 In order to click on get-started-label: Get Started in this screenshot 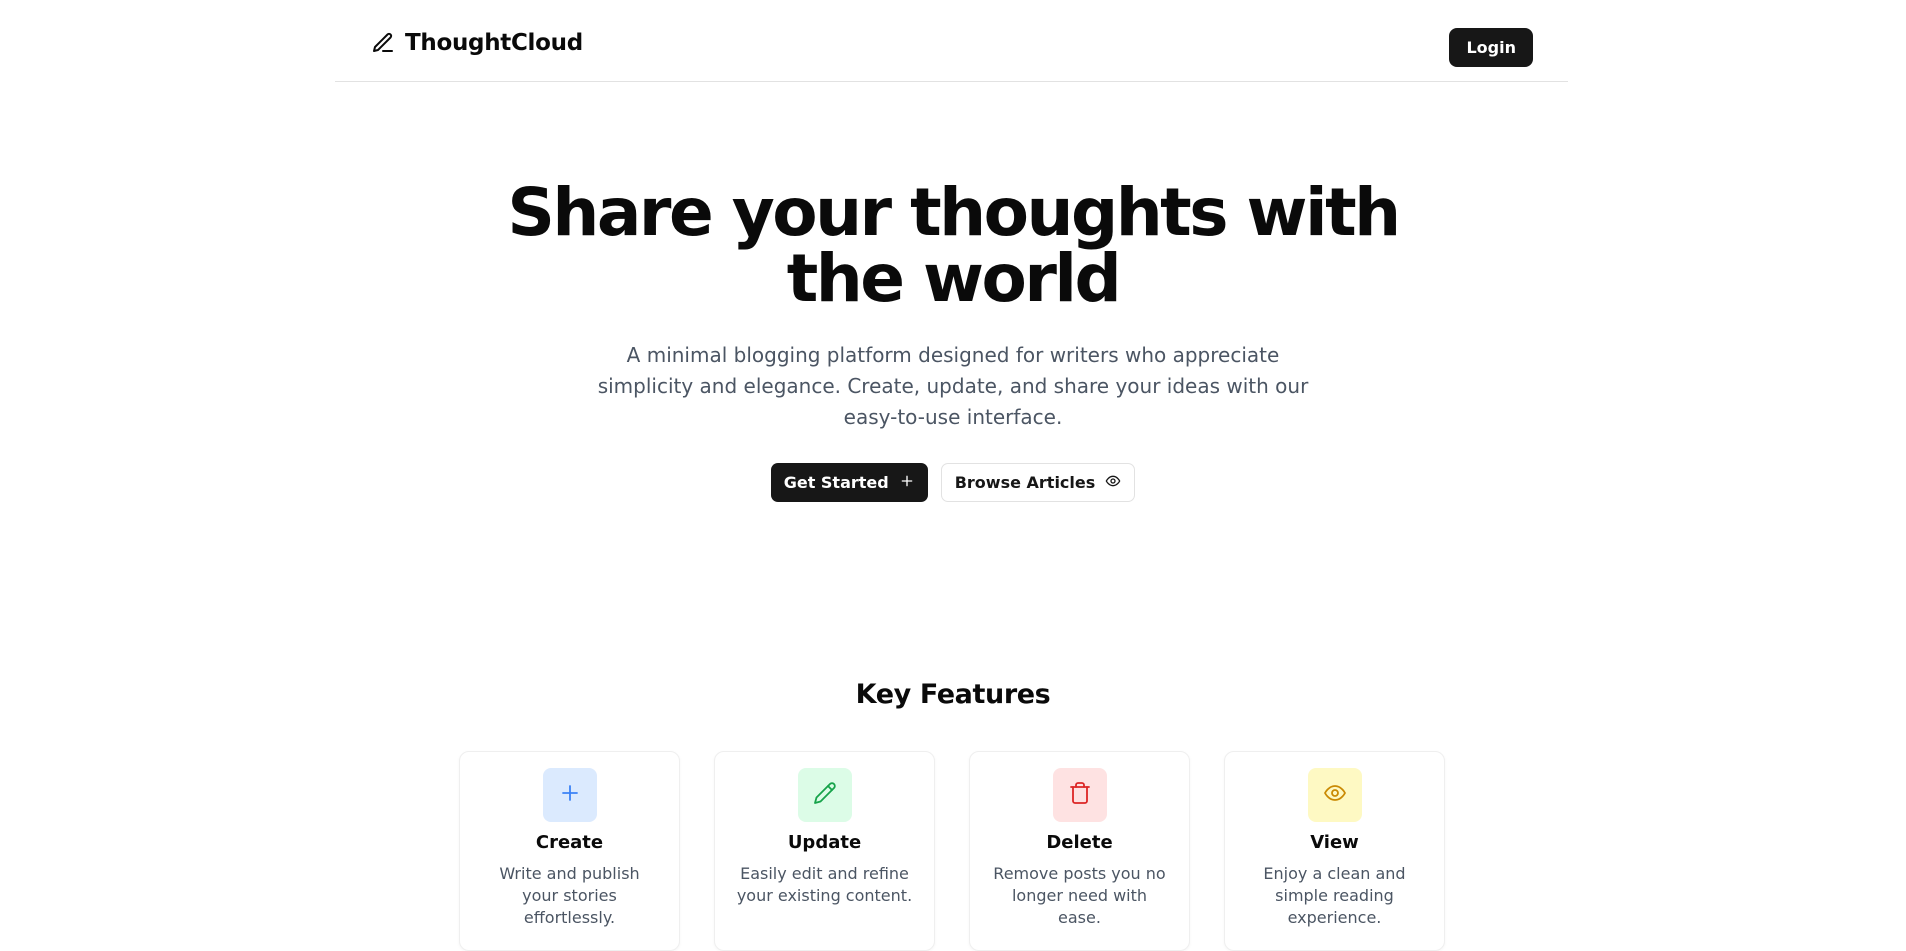, I will do `click(836, 482)`.